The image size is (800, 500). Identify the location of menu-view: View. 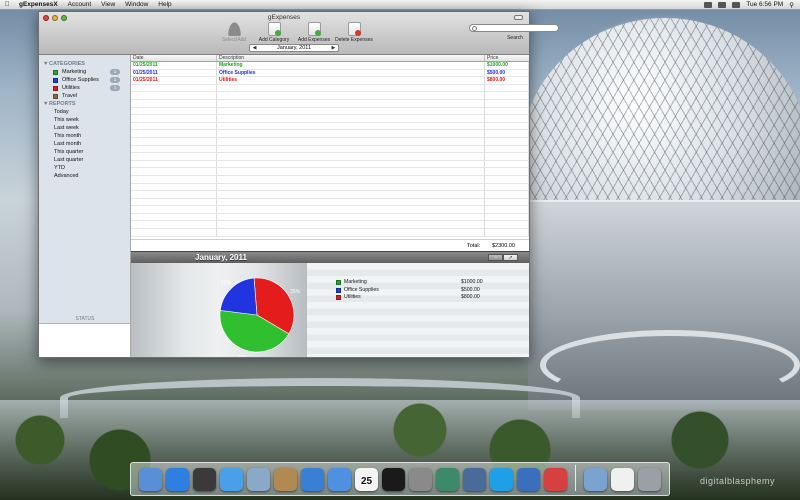
(108, 4).